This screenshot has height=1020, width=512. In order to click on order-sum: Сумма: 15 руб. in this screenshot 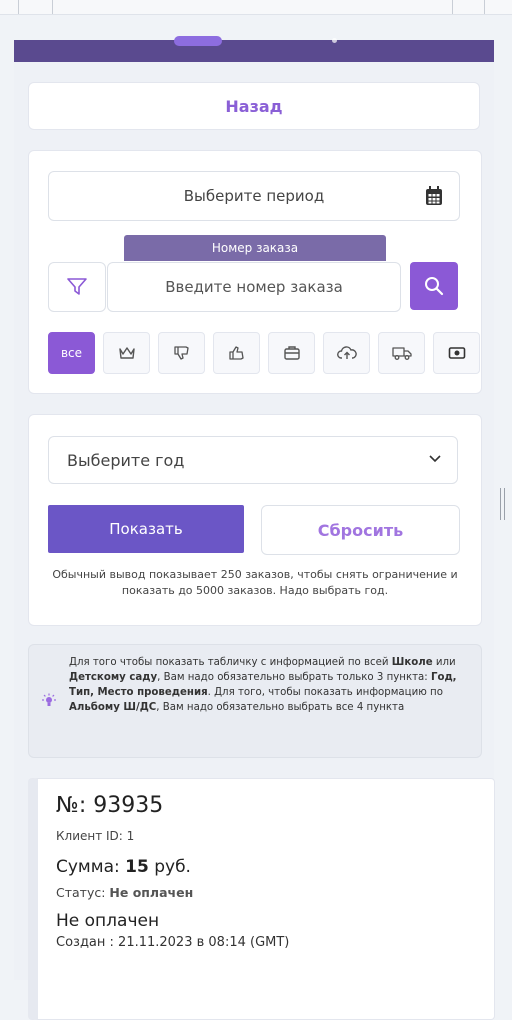, I will do `click(123, 867)`.